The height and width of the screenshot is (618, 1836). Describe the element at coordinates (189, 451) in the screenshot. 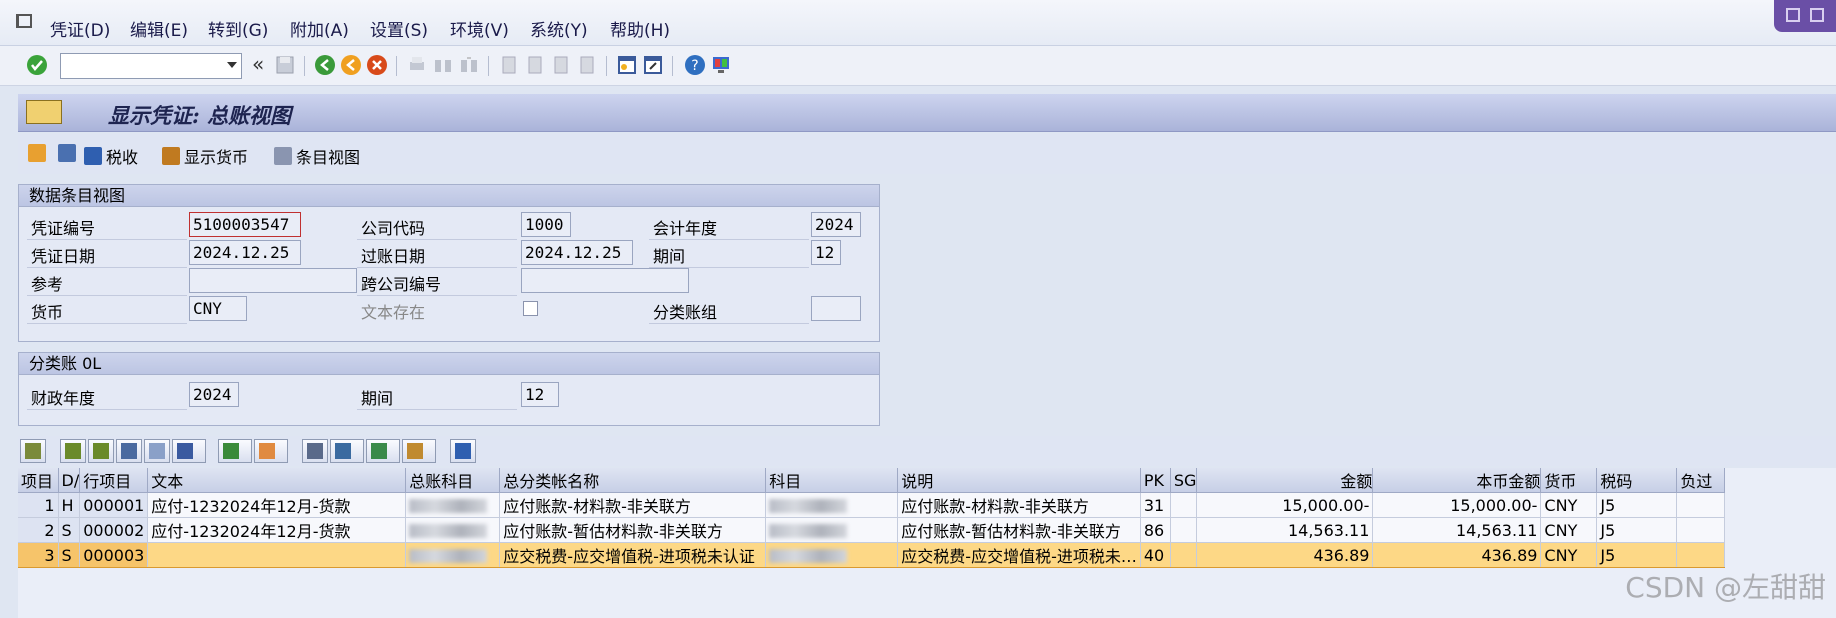

I see `filter-button` at that location.